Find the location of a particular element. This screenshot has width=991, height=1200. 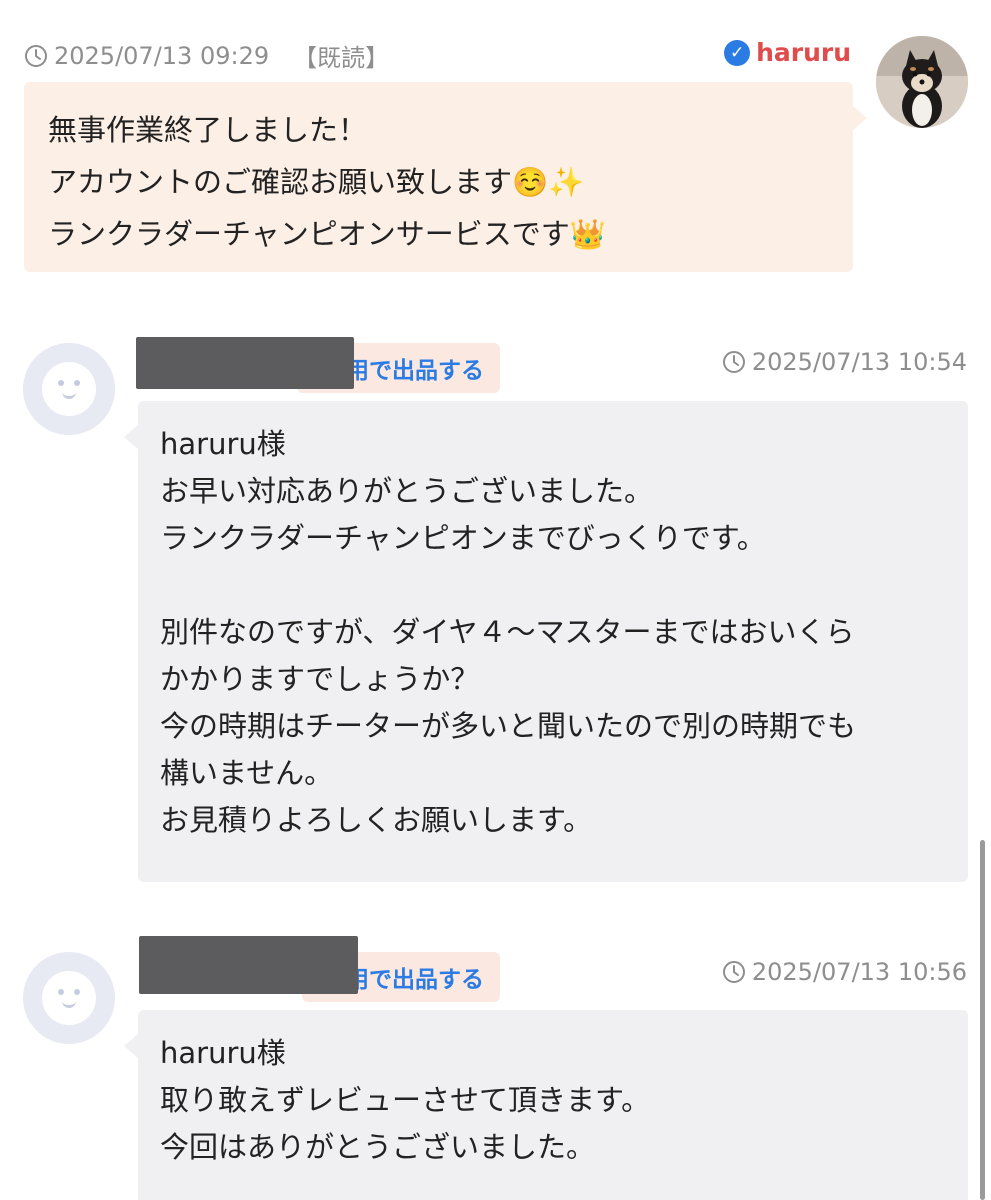

message-line: 今回はありがとうございました。 is located at coordinates (378, 1147).